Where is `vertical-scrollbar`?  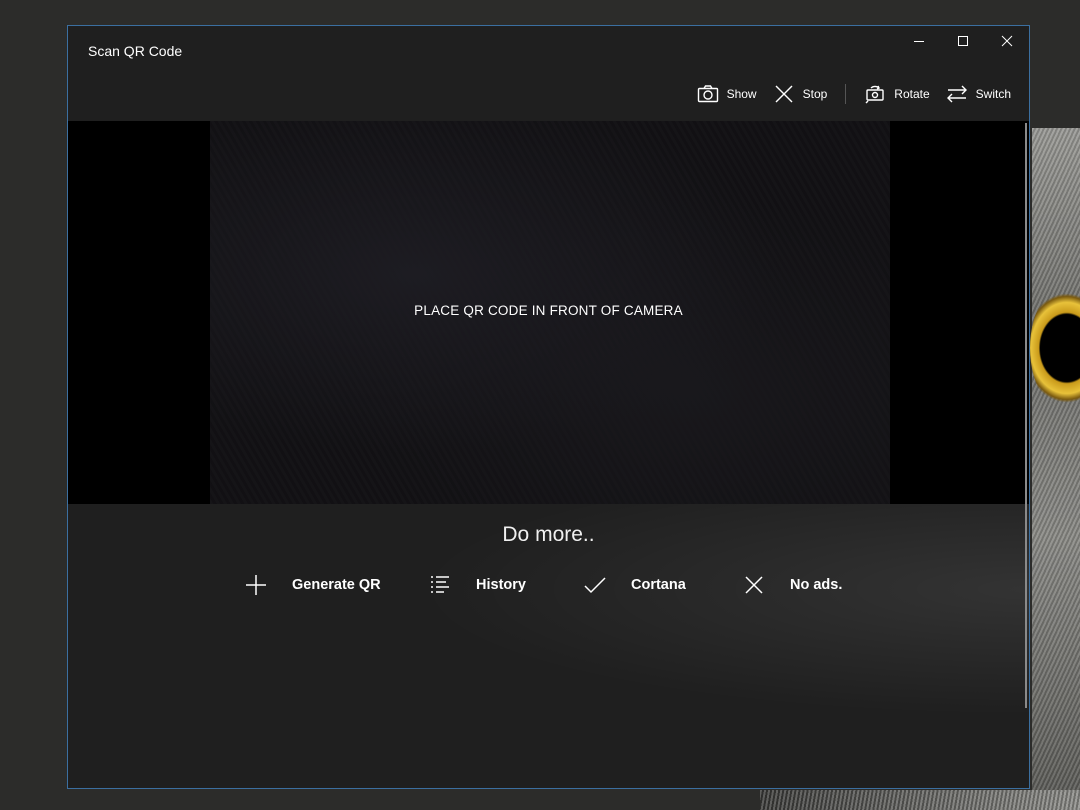
vertical-scrollbar is located at coordinates (1026, 415).